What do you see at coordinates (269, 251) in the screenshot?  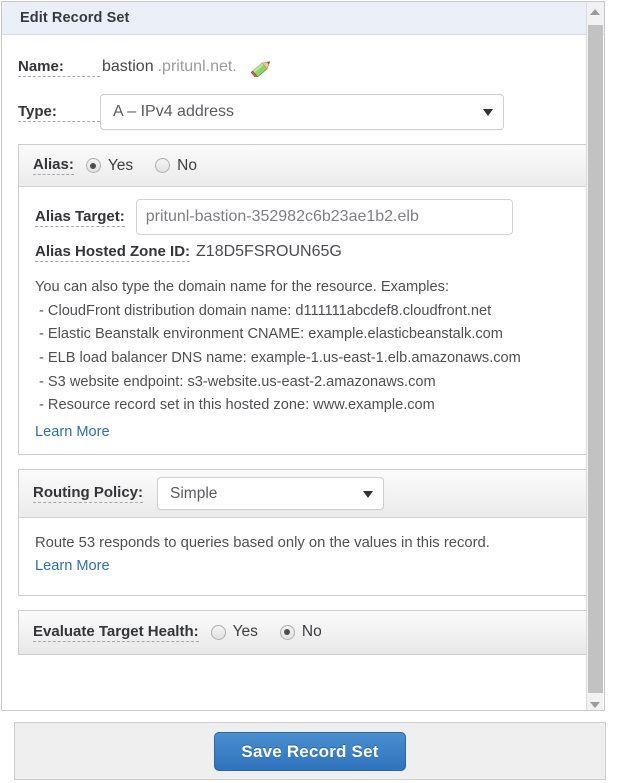 I see `alias-hosted-zone-value: Z18D5FSROUN65G` at bounding box center [269, 251].